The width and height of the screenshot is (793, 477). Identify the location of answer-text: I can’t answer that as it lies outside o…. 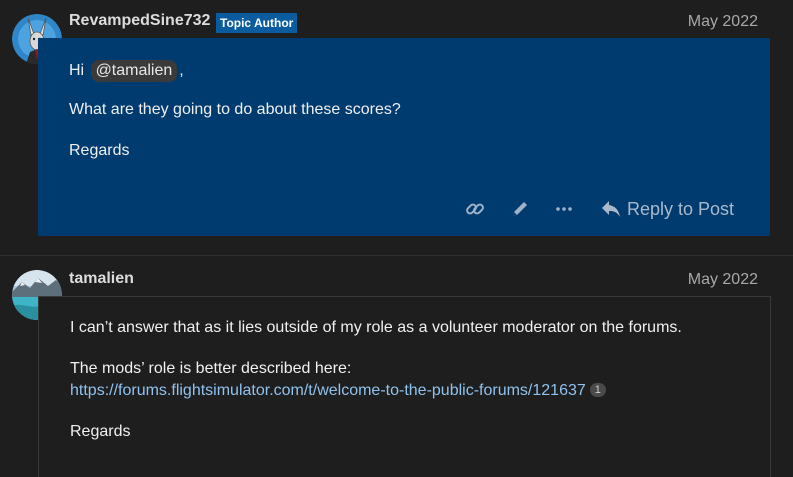
(376, 327).